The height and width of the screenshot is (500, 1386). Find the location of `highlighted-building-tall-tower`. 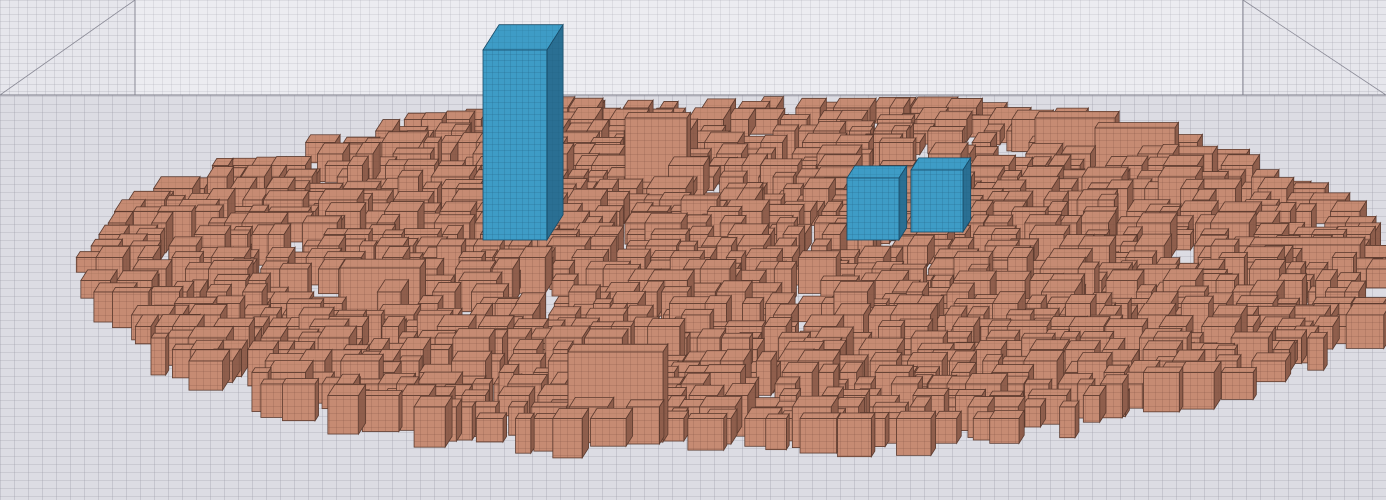

highlighted-building-tall-tower is located at coordinates (523, 132).